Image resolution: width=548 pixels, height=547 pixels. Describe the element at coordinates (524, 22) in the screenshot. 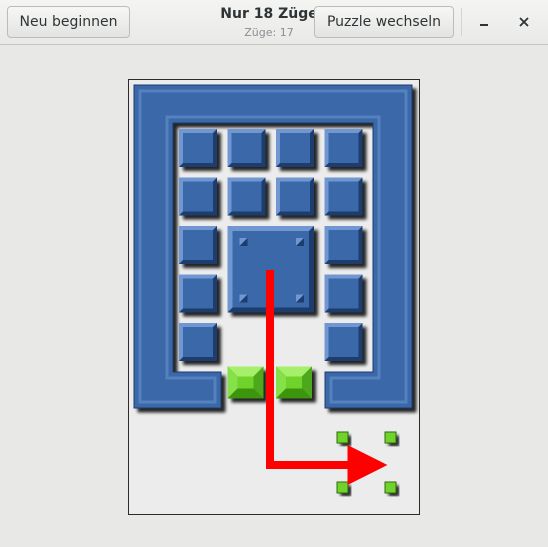

I see `close-icon` at that location.